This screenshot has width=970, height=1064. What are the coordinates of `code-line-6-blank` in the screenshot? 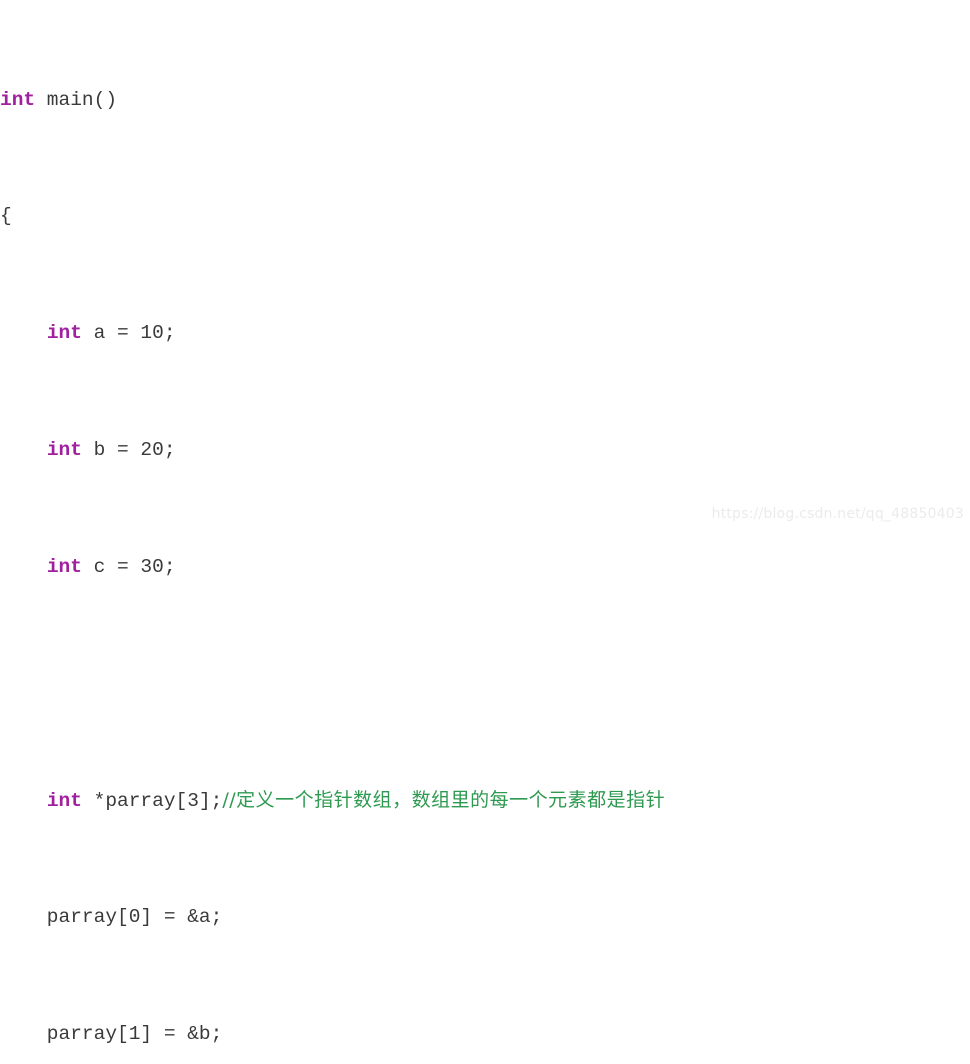 It's located at (332, 684).